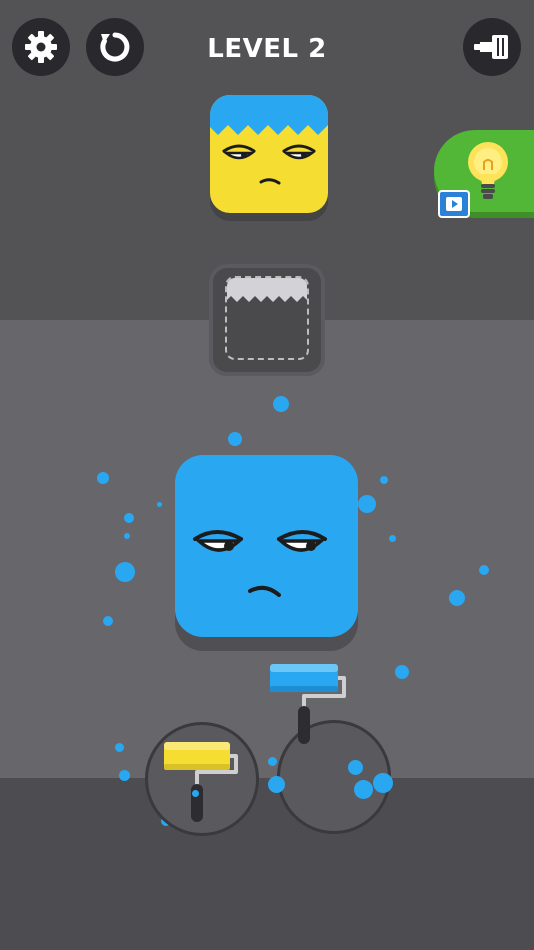 The image size is (534, 950). What do you see at coordinates (267, 290) in the screenshot?
I see `slot-painted-band` at bounding box center [267, 290].